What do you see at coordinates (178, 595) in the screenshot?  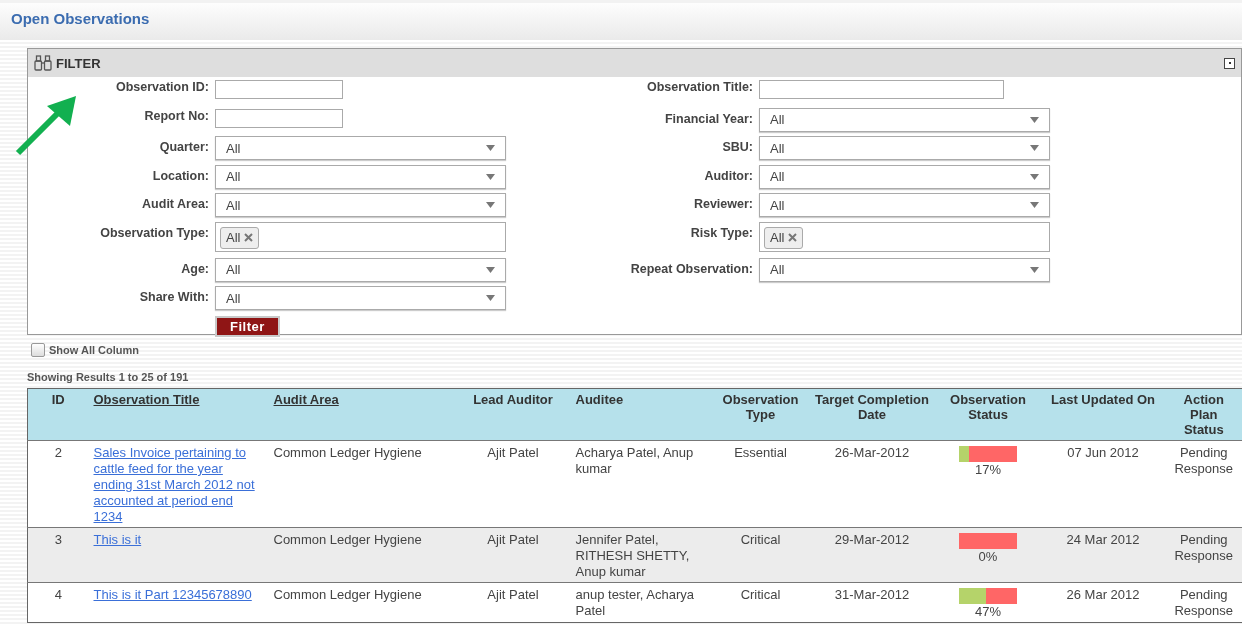 I see `observation-link: This is it Part 12345678890` at bounding box center [178, 595].